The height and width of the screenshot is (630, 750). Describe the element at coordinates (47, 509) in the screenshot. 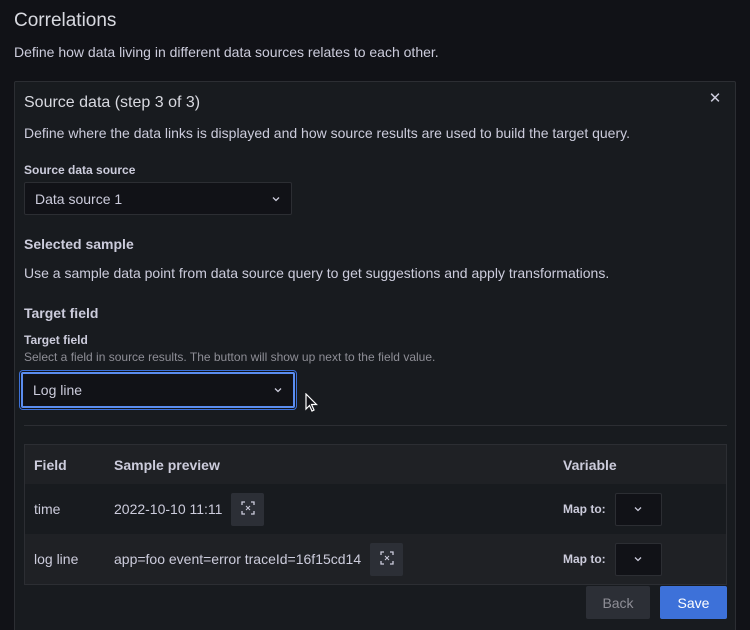

I see `row-field: time` at that location.